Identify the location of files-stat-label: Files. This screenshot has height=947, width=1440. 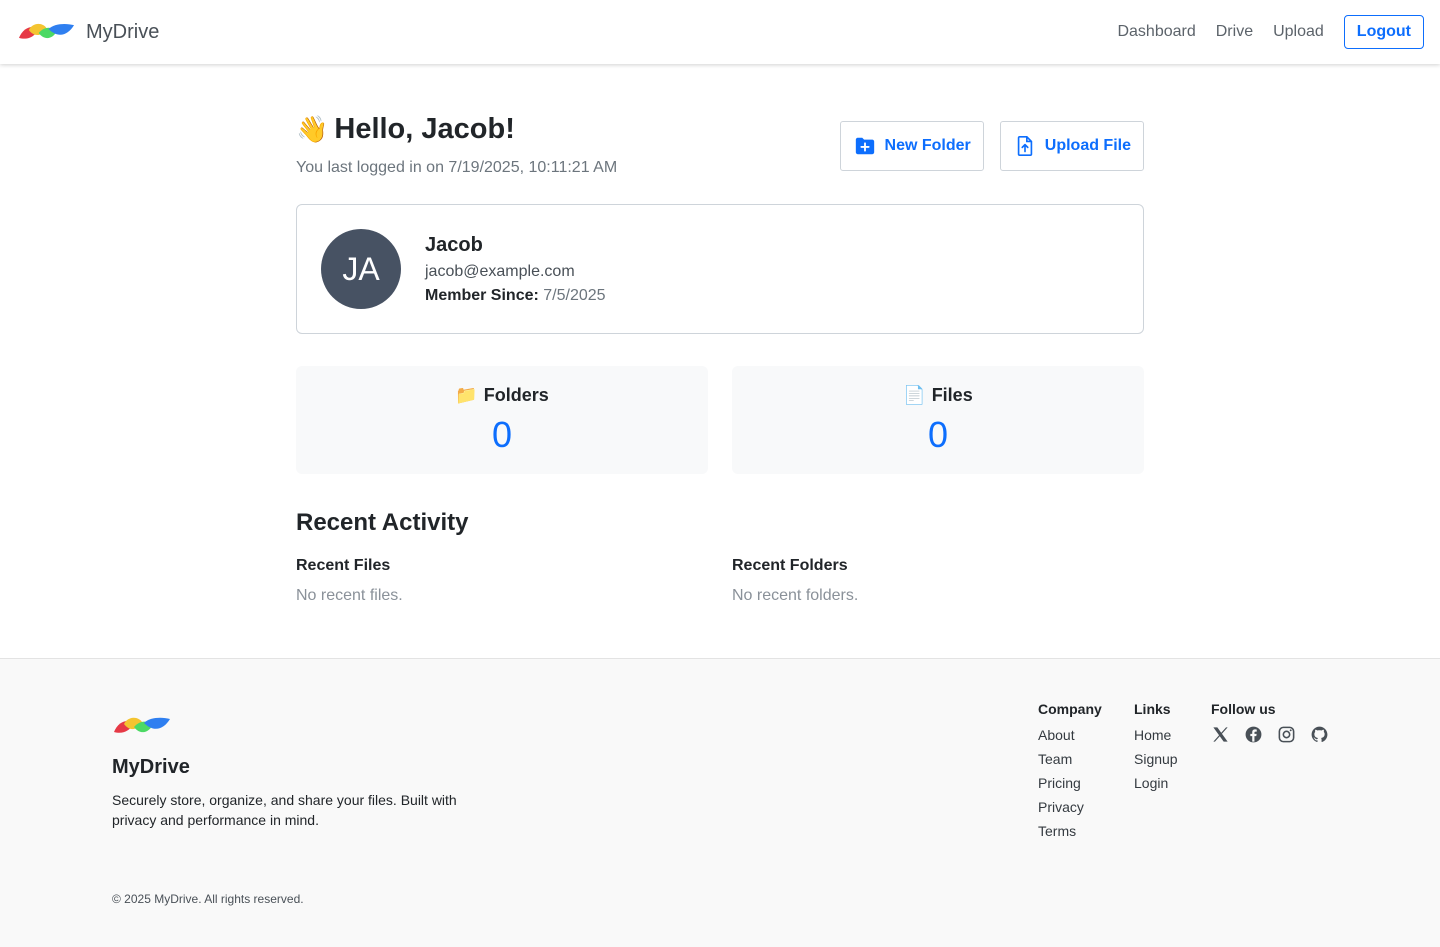
(952, 395).